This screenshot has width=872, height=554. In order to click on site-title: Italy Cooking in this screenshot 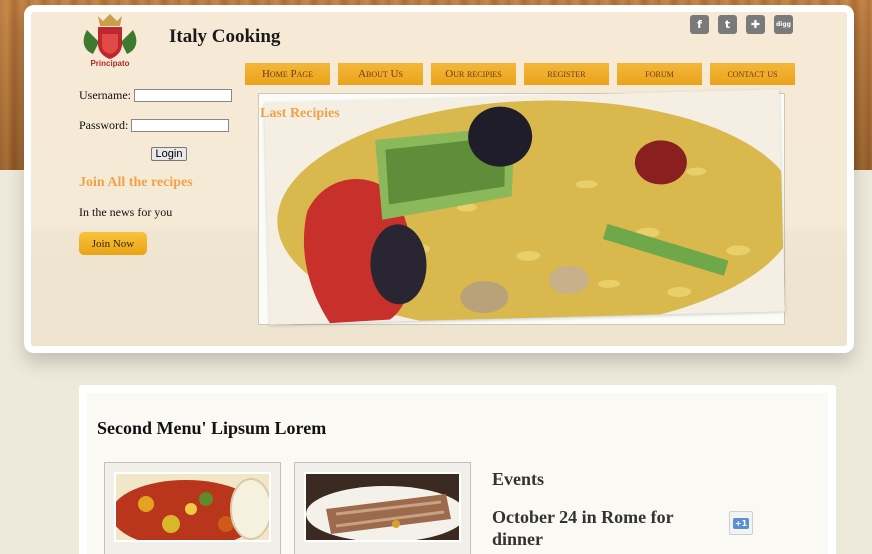, I will do `click(225, 36)`.